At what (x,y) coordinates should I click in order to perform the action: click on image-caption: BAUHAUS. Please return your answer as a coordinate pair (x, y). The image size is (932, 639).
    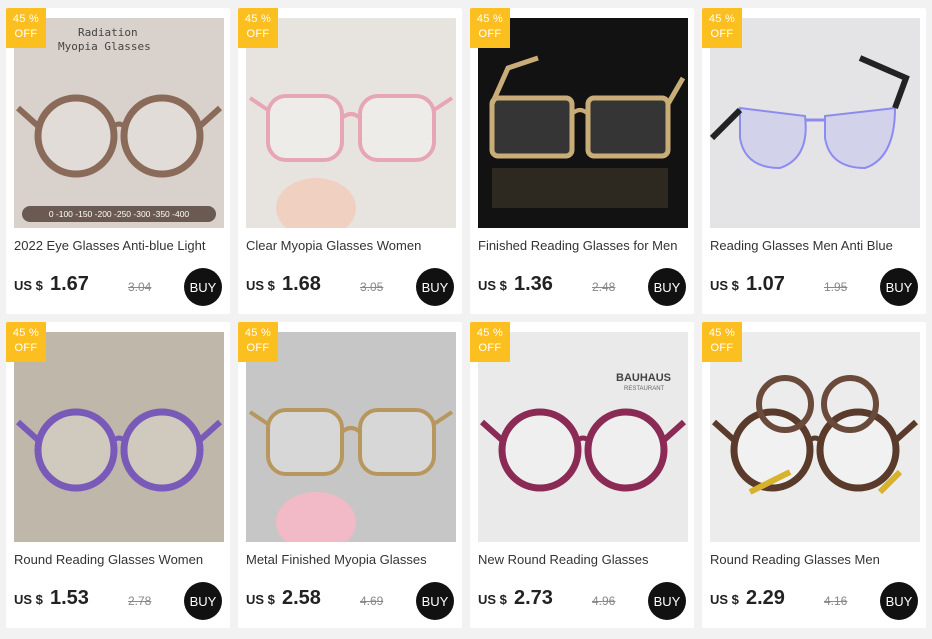
    Looking at the image, I should click on (643, 378).